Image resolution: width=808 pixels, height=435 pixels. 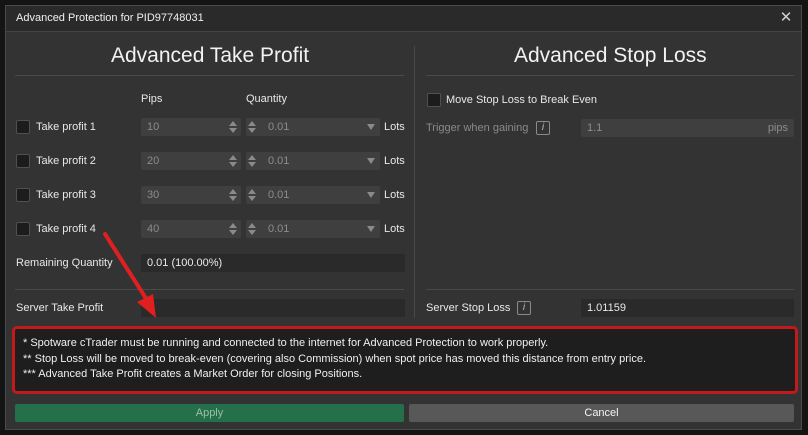 What do you see at coordinates (210, 55) in the screenshot?
I see `take-profit-heading: Advanced Take Profit` at bounding box center [210, 55].